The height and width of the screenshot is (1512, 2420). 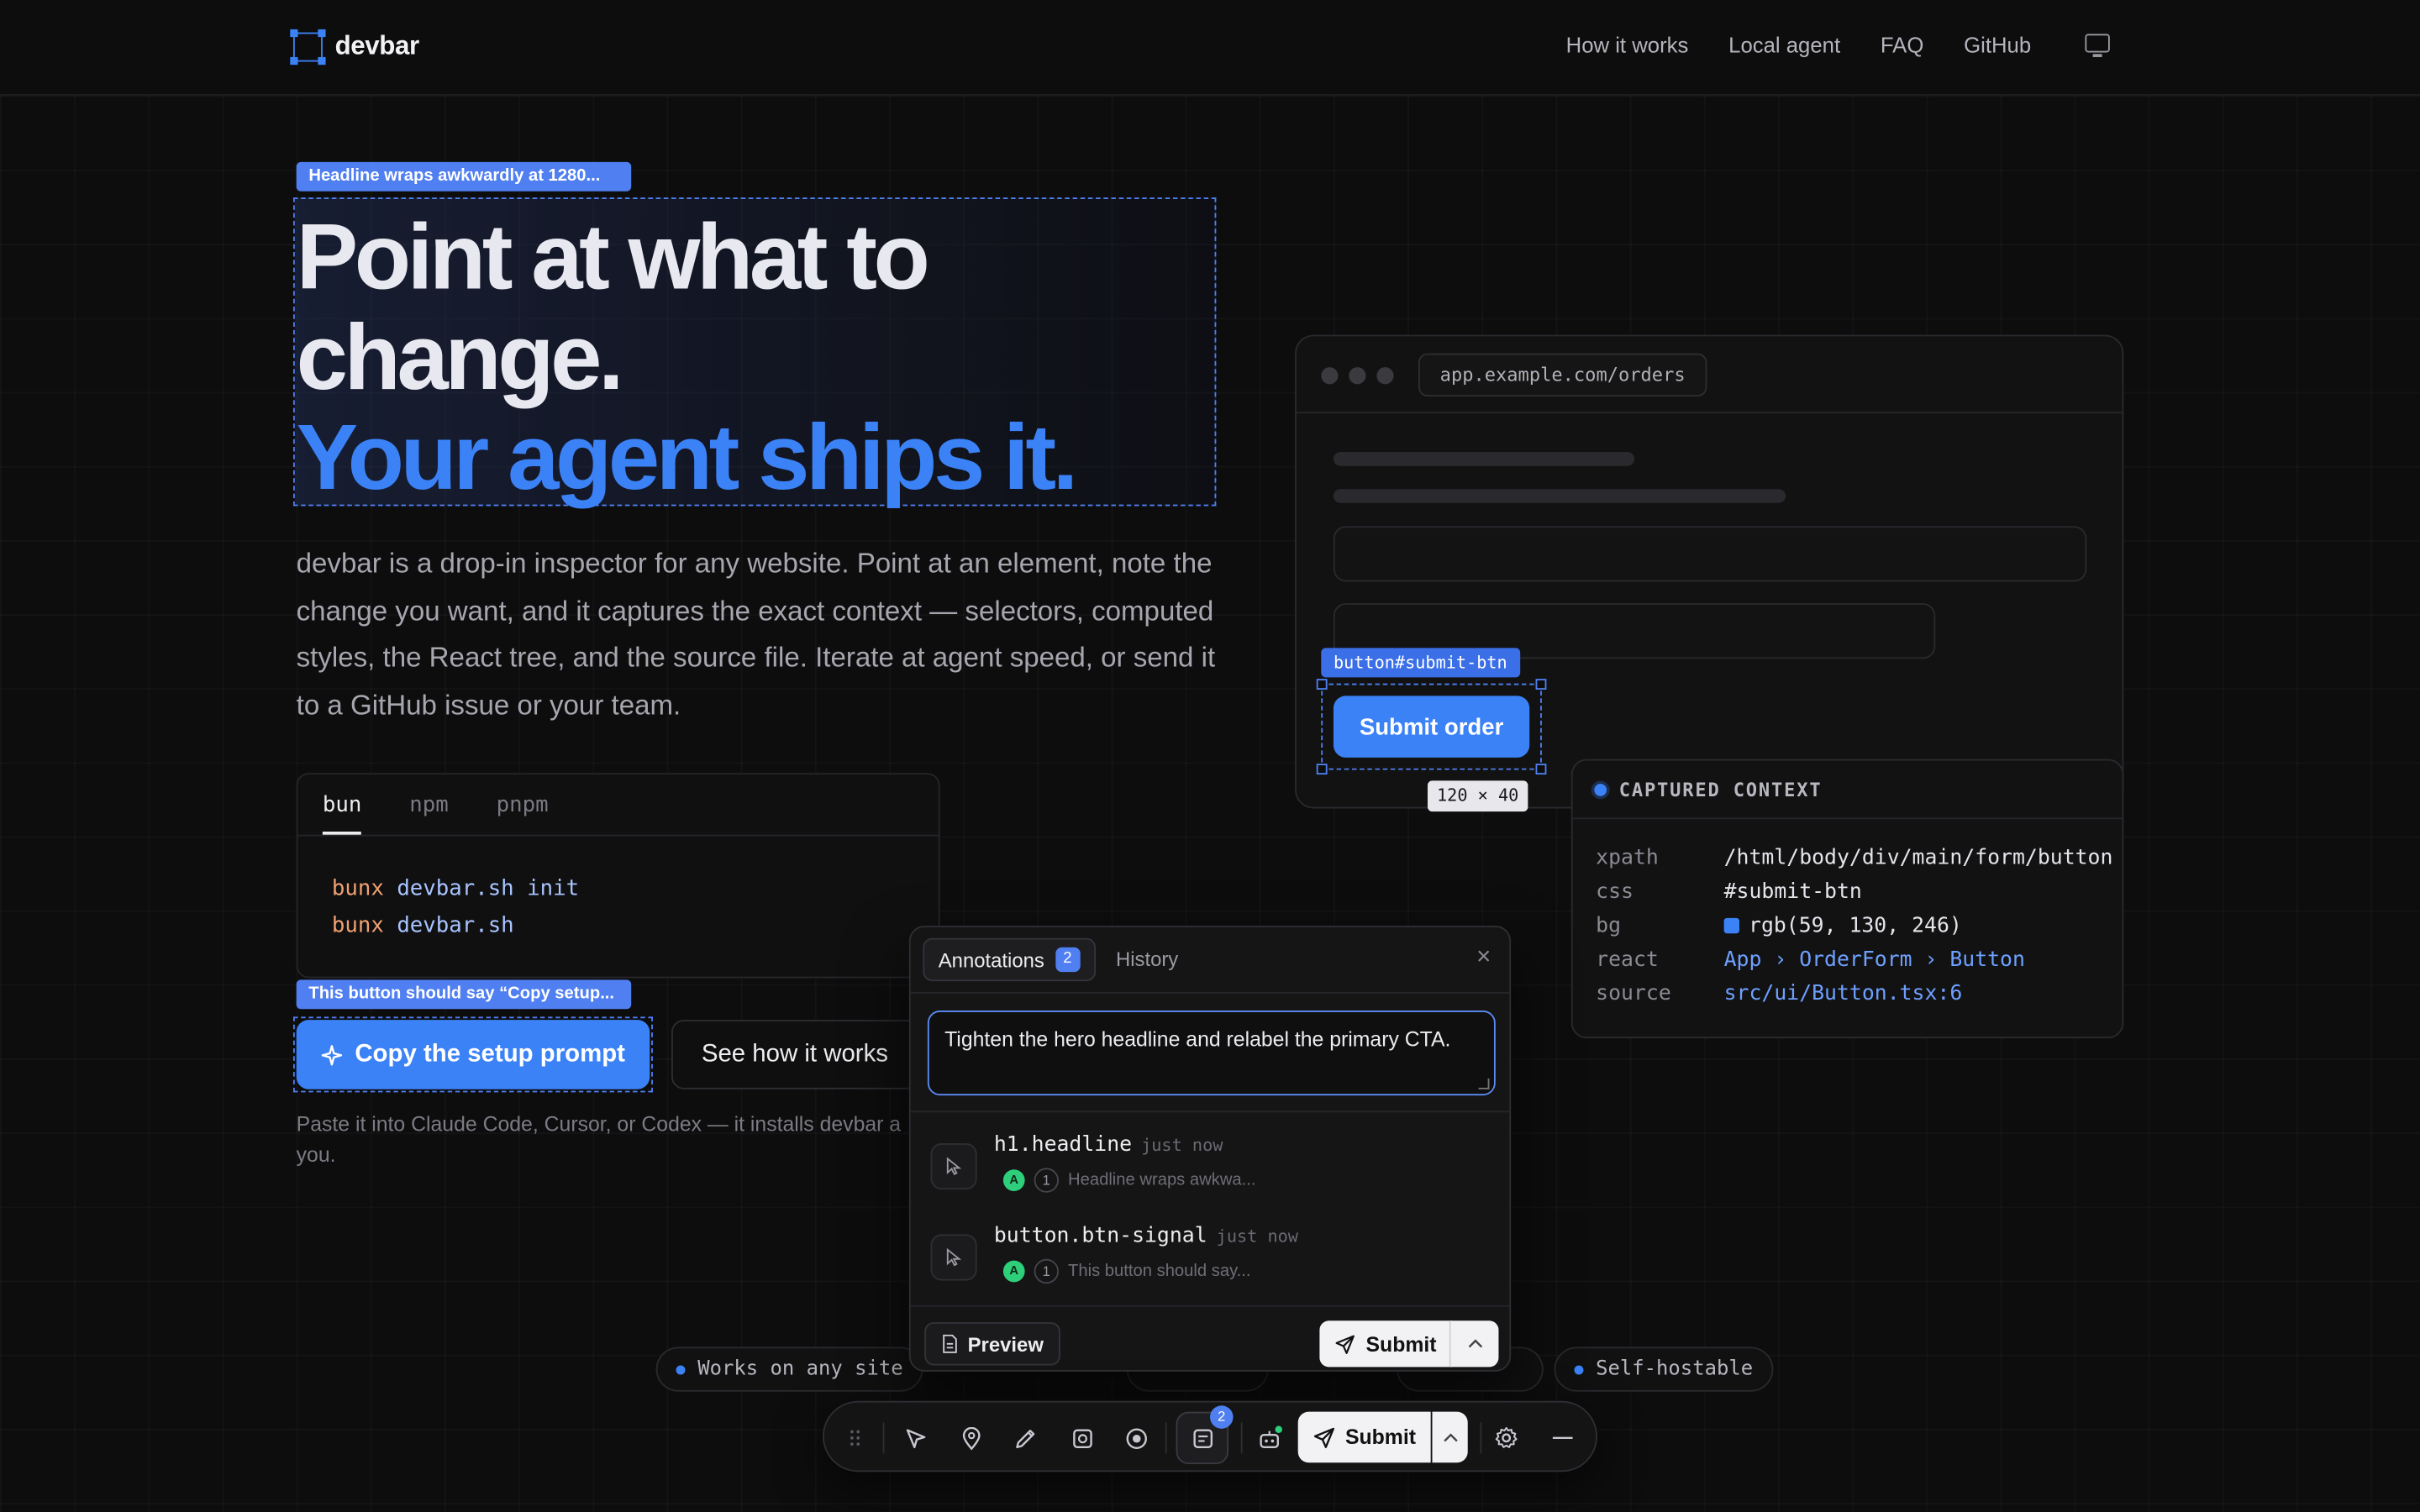 I want to click on screenshot-icon, so click(x=1082, y=1438).